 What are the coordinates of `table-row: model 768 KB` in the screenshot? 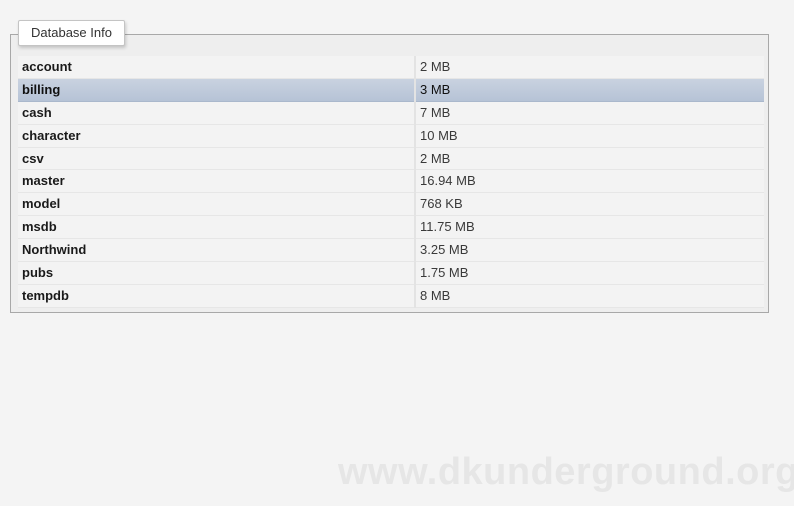 It's located at (391, 205).